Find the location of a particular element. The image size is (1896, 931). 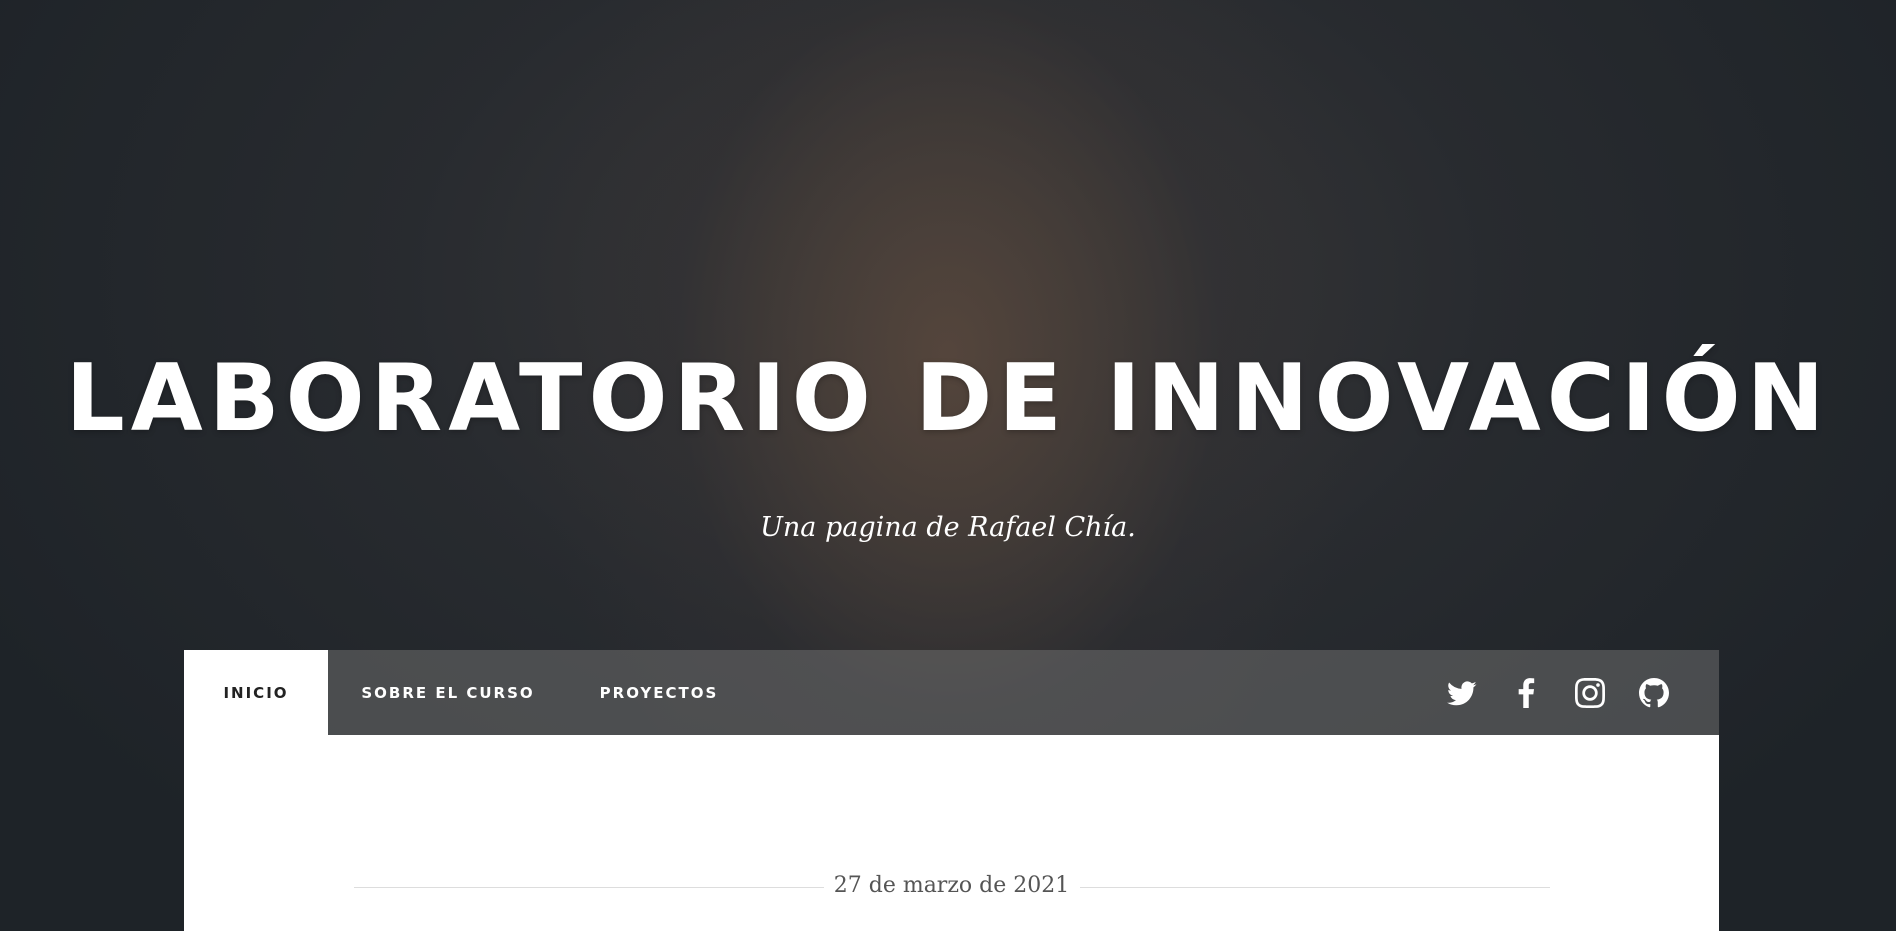

nav-item-sobre-el-curso: SOBRE EL CURSO is located at coordinates (448, 692).